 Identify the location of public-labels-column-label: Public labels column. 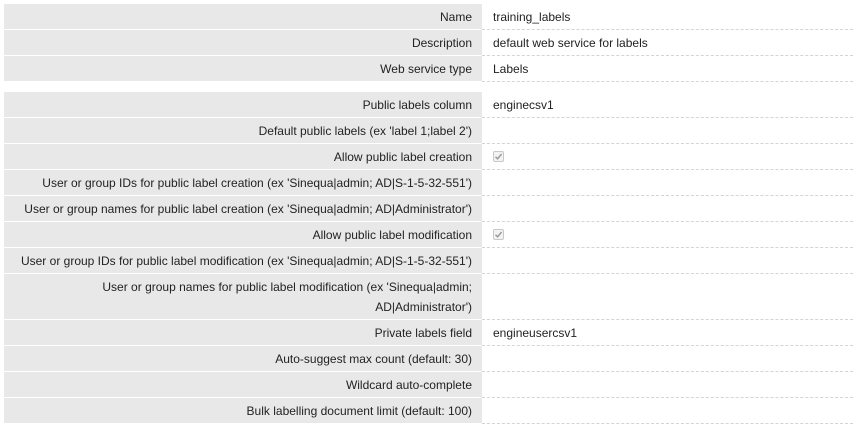
(243, 105).